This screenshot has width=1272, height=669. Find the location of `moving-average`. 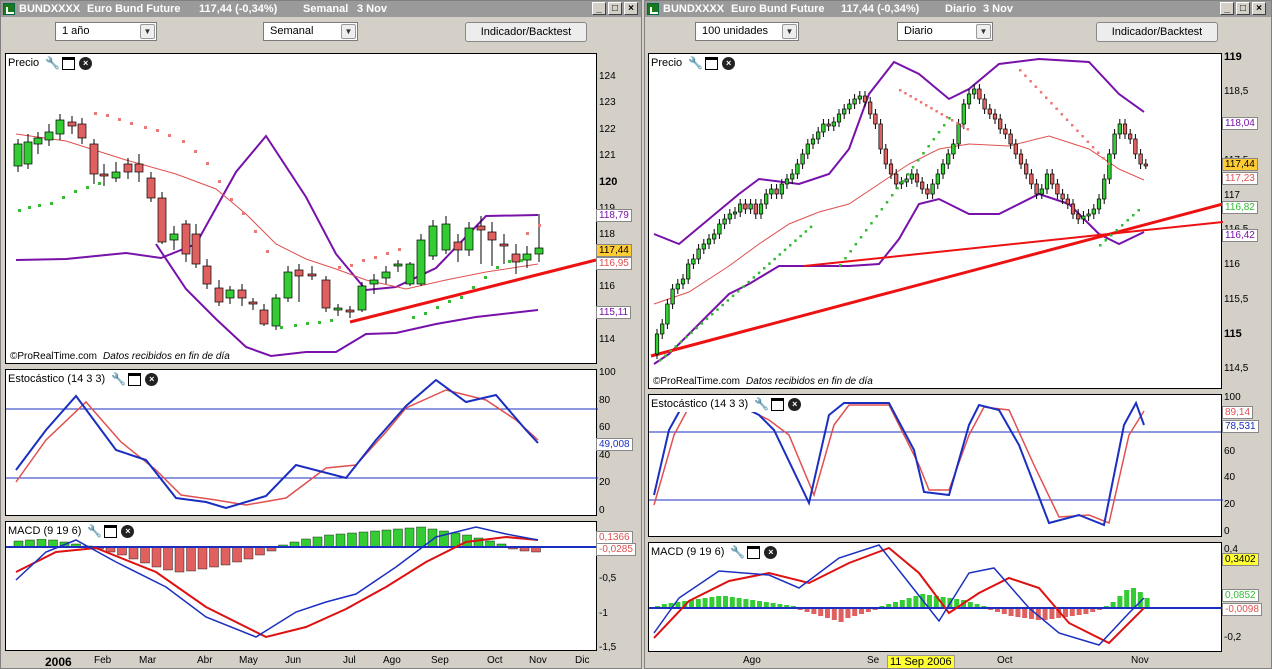

moving-average is located at coordinates (899, 220).